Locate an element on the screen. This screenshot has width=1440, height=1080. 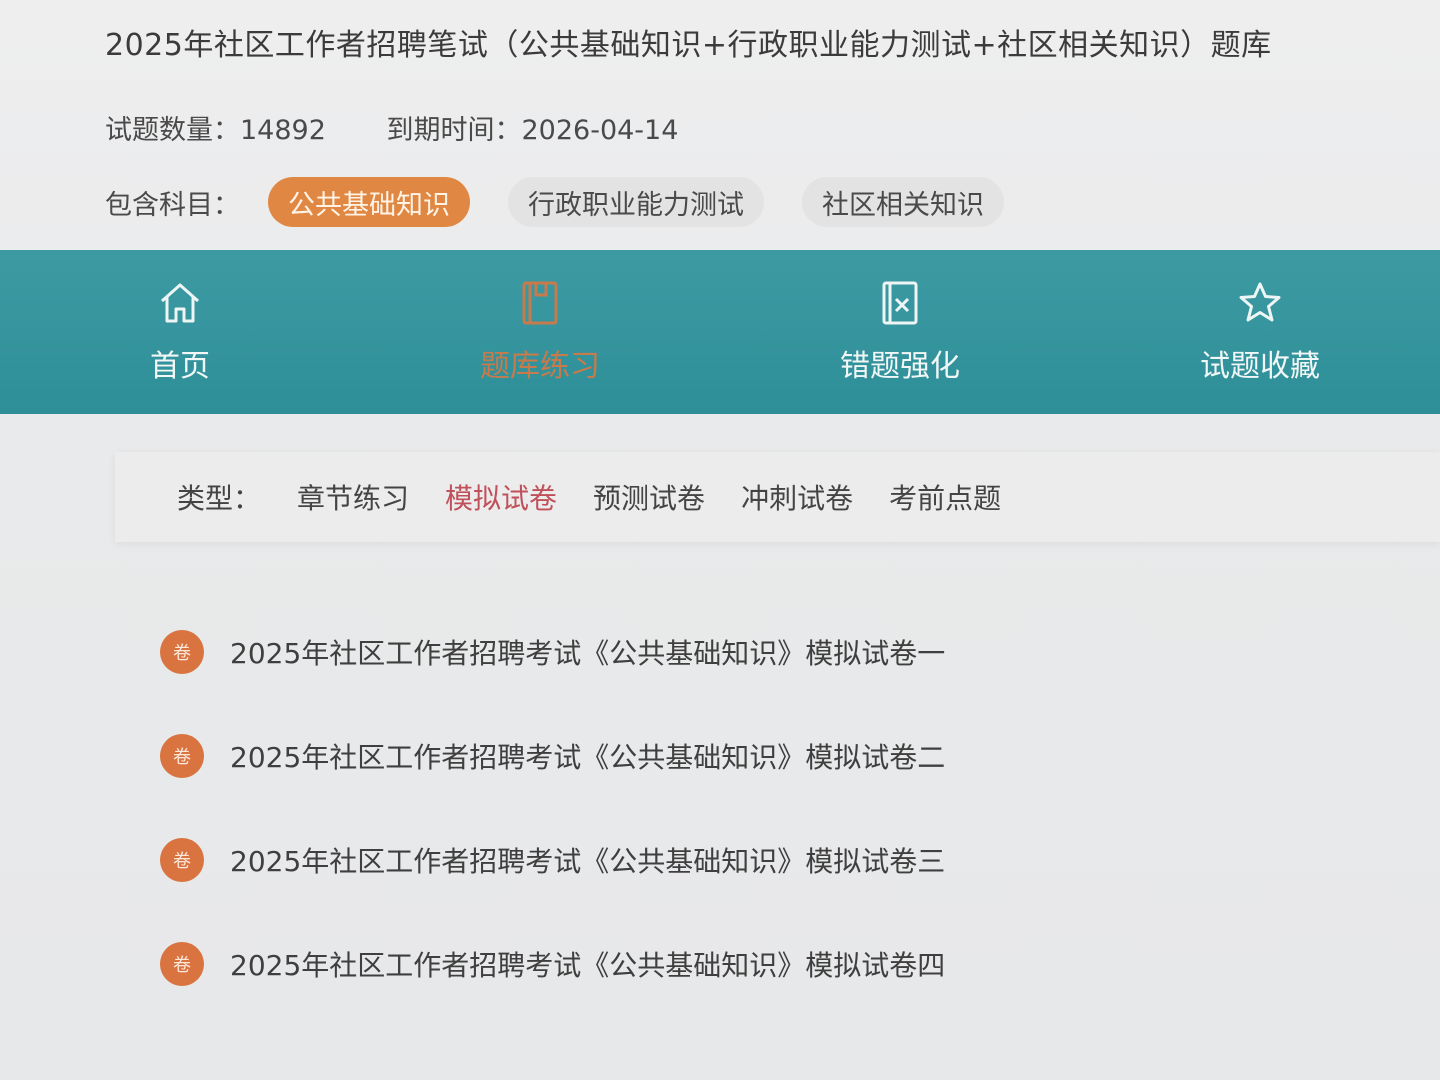
nav-item-home: 首页 is located at coordinates (180, 332).